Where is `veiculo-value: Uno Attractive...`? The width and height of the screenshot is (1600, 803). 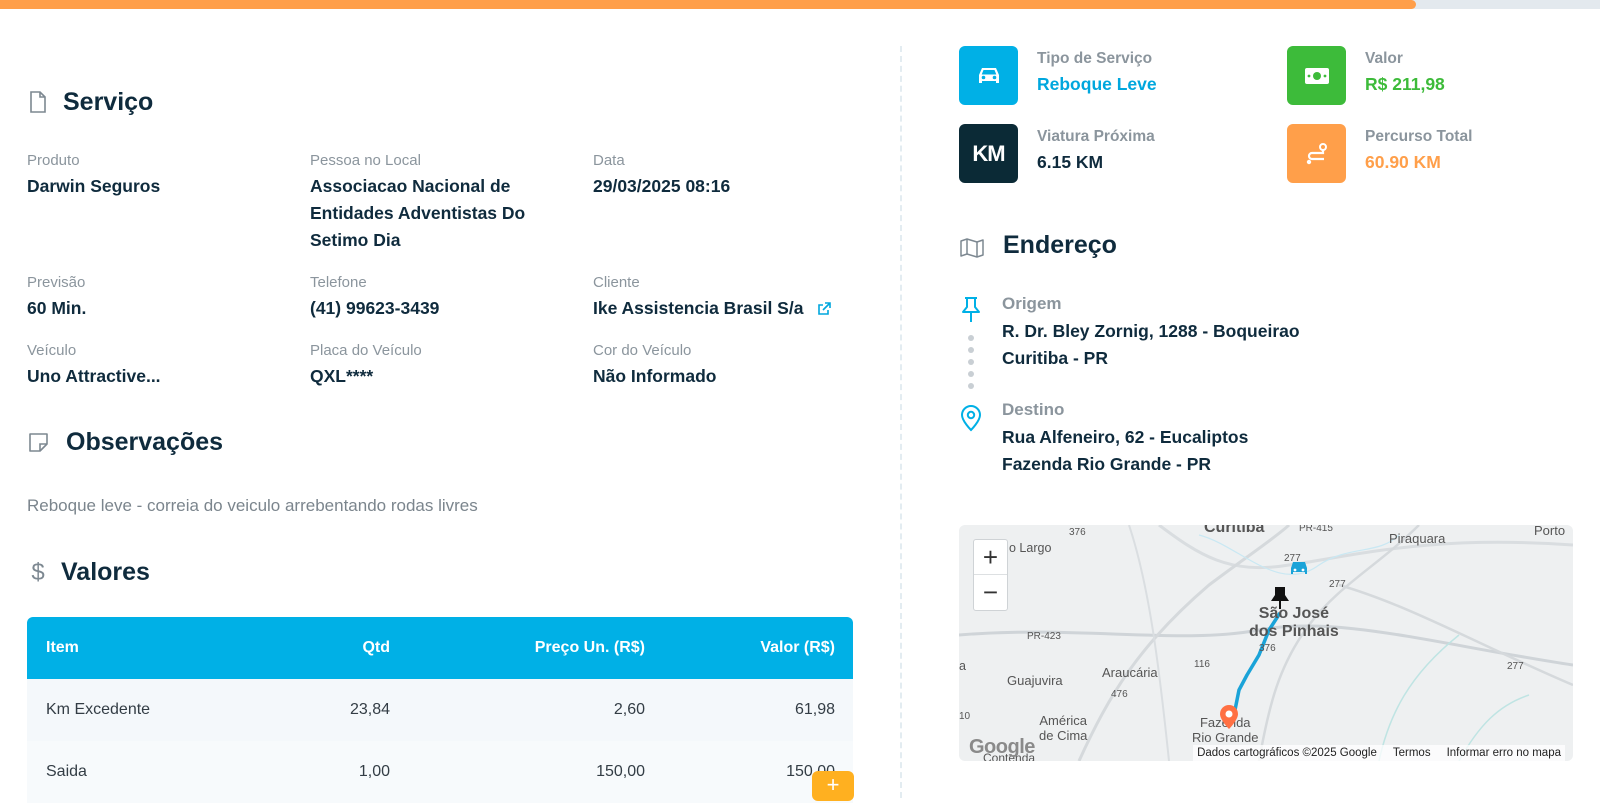 veiculo-value: Uno Attractive... is located at coordinates (94, 376).